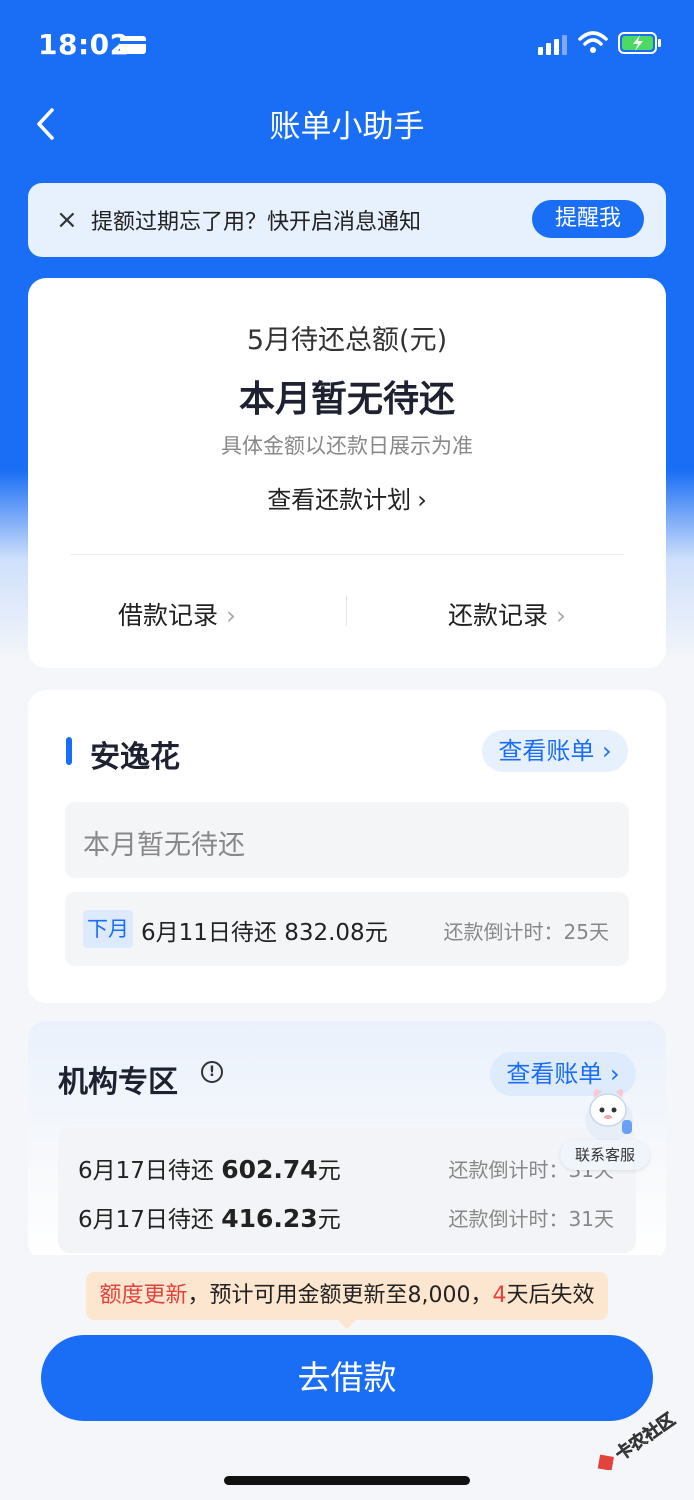  Describe the element at coordinates (133, 45) in the screenshot. I see `card-icon` at that location.